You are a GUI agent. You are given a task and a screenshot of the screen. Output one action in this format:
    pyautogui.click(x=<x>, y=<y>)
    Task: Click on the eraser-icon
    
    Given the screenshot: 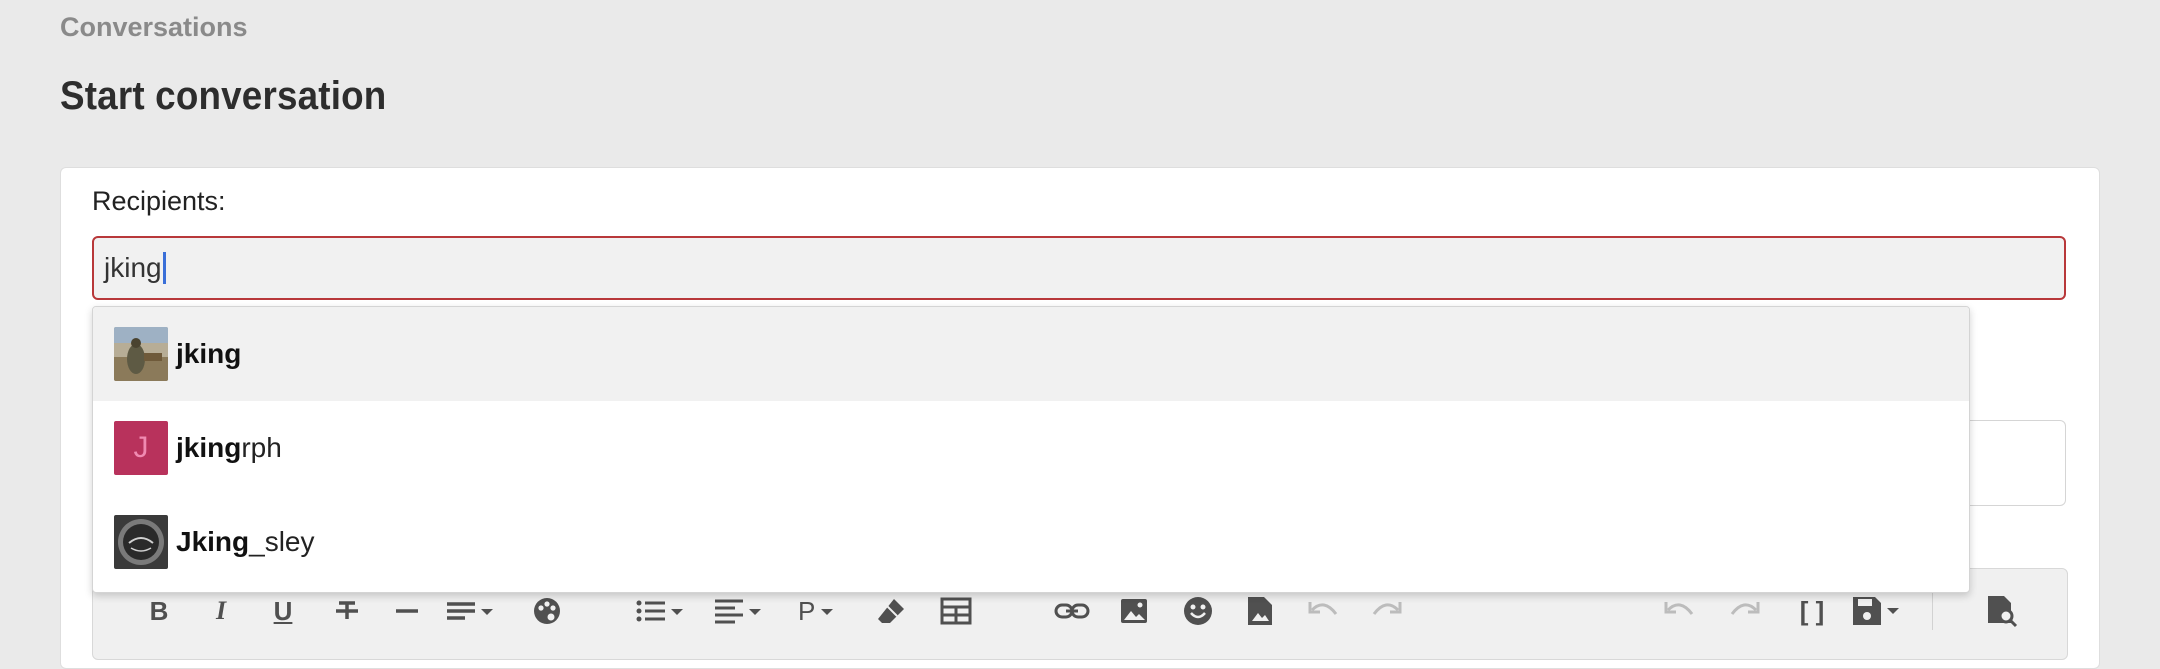 What is the action you would take?
    pyautogui.click(x=892, y=611)
    